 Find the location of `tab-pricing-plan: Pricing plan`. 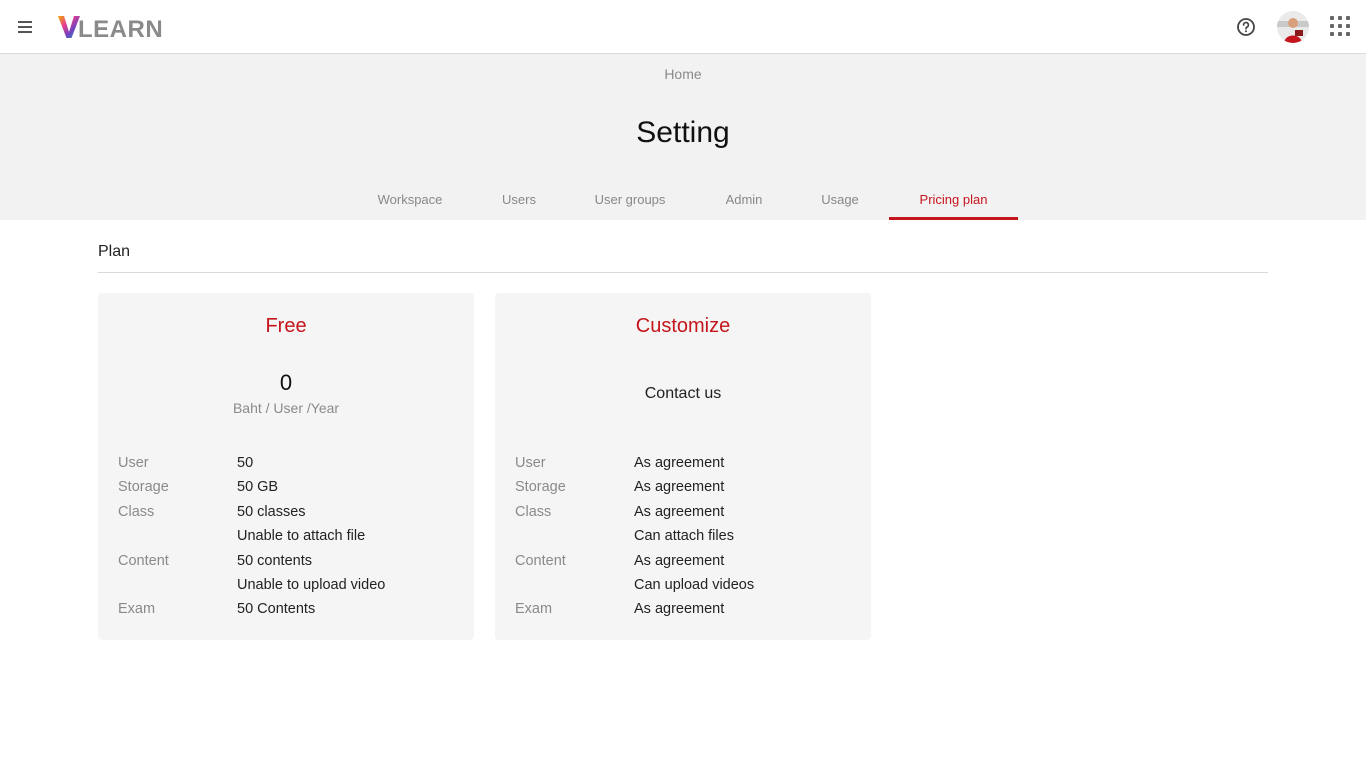

tab-pricing-plan: Pricing plan is located at coordinates (953, 201).